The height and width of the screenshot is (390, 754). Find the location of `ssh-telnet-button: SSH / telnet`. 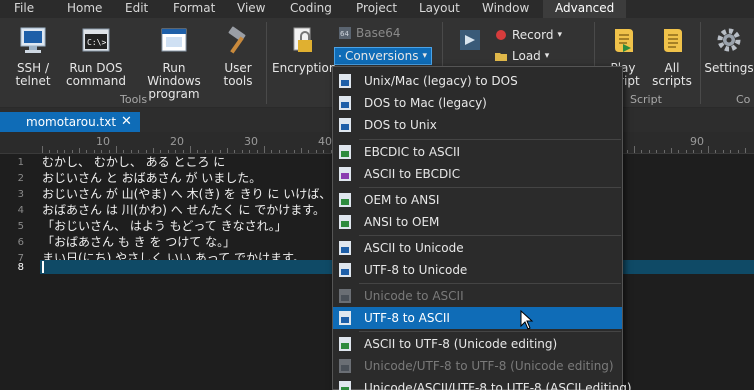

ssh-telnet-button: SSH / telnet is located at coordinates (33, 57).